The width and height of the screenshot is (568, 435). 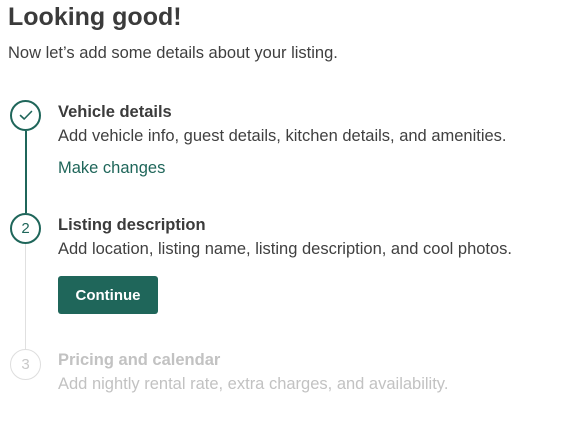 What do you see at coordinates (25, 172) in the screenshot?
I see `step-connector-completed` at bounding box center [25, 172].